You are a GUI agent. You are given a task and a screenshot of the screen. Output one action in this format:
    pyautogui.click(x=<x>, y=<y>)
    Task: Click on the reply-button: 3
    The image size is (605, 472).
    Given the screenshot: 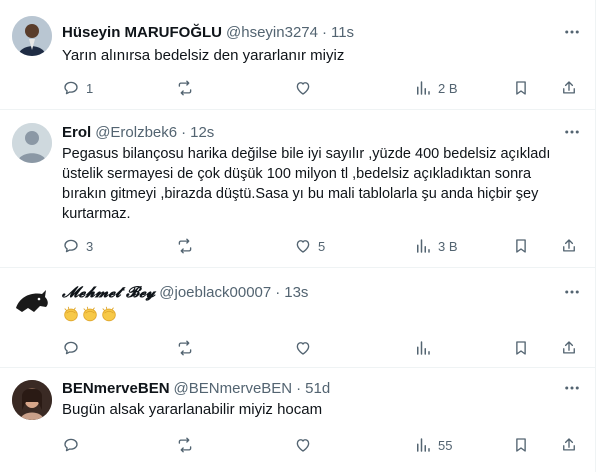 What is the action you would take?
    pyautogui.click(x=77, y=246)
    